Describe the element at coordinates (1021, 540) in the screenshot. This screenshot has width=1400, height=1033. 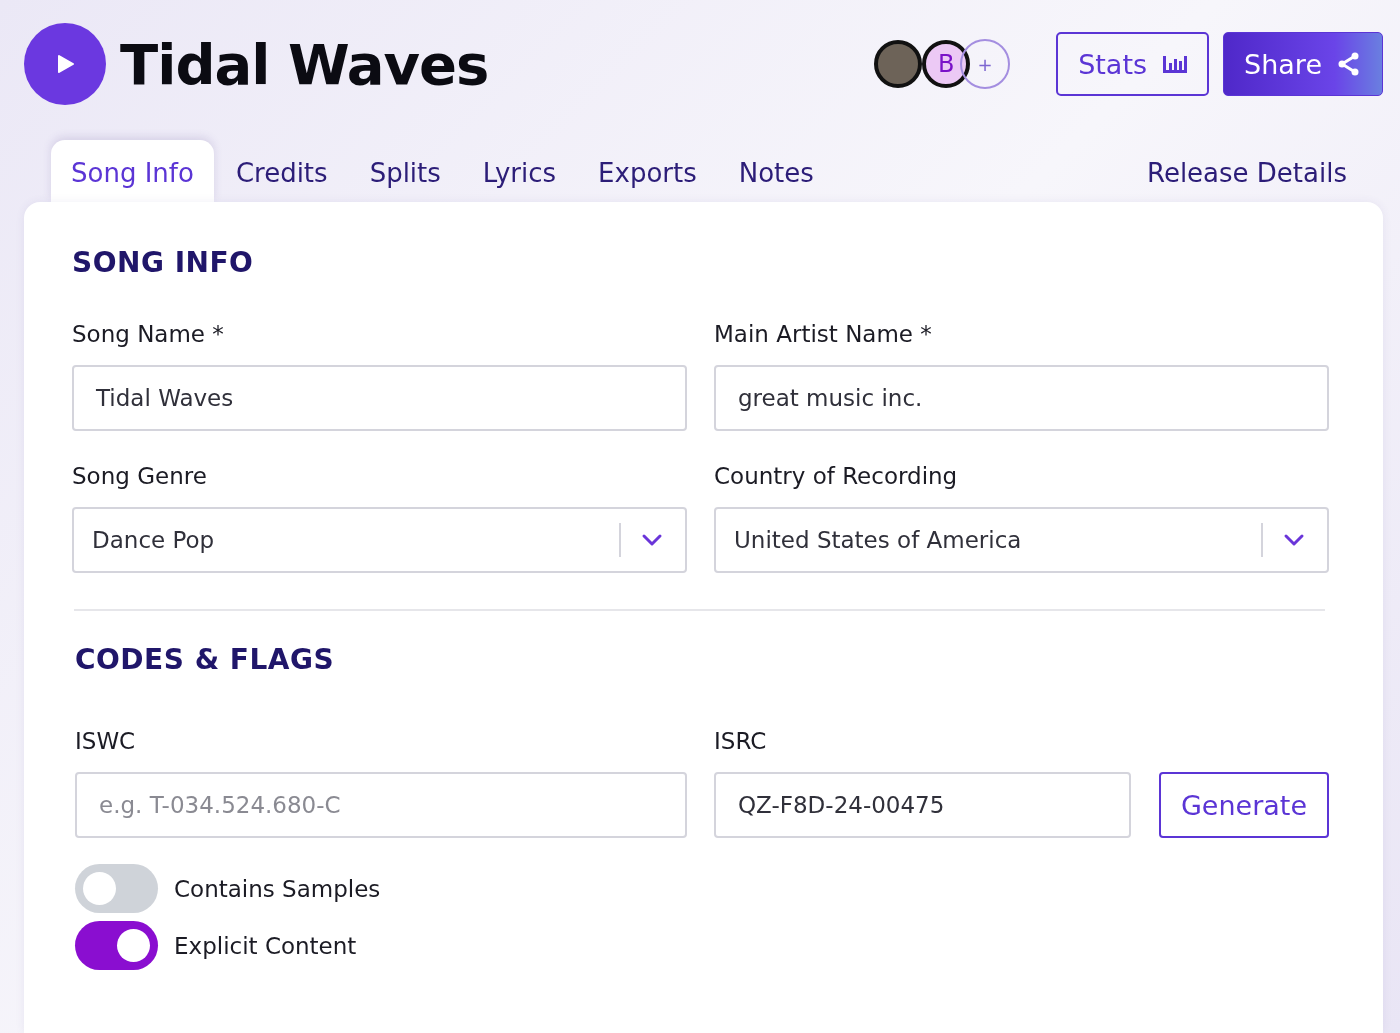
I see `dropdown: United States of America` at that location.